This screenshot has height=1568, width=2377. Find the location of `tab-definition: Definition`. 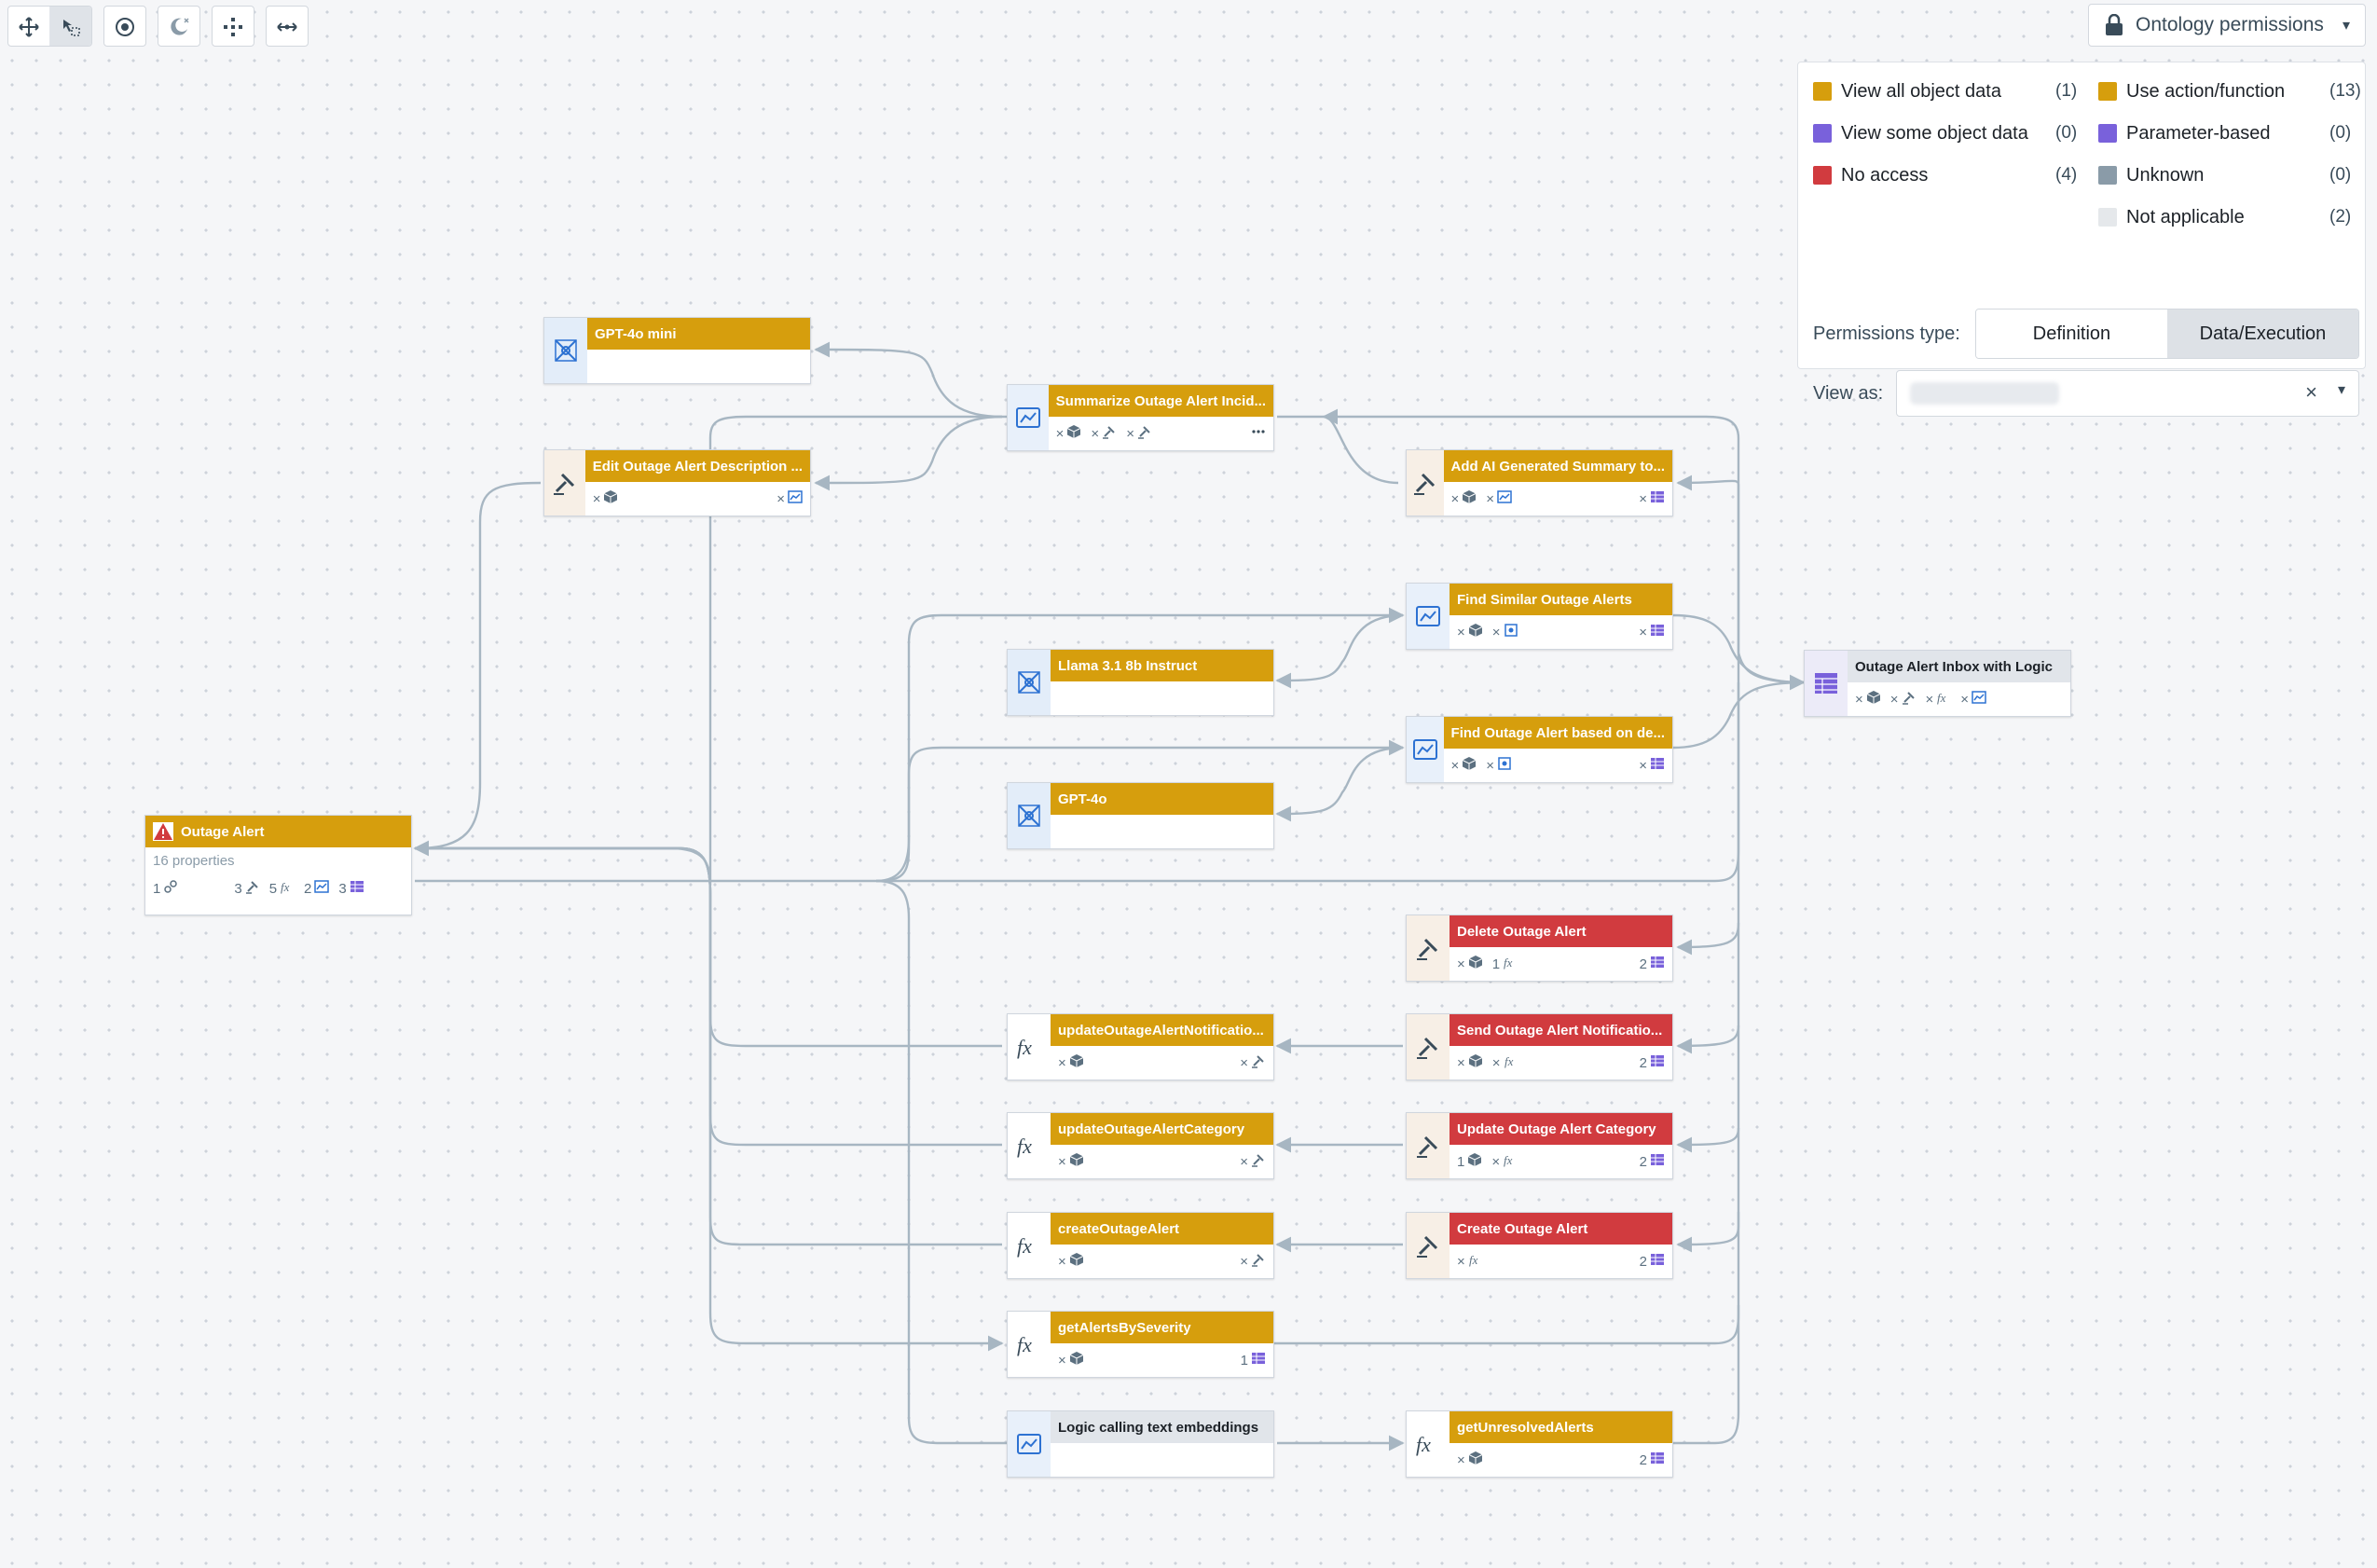

tab-definition: Definition is located at coordinates (2071, 333).